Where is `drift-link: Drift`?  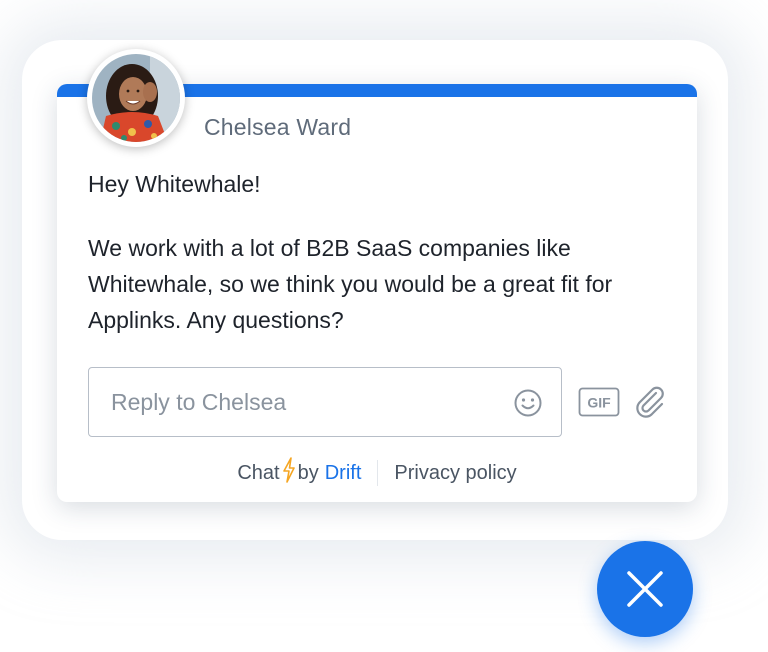 drift-link: Drift is located at coordinates (343, 473).